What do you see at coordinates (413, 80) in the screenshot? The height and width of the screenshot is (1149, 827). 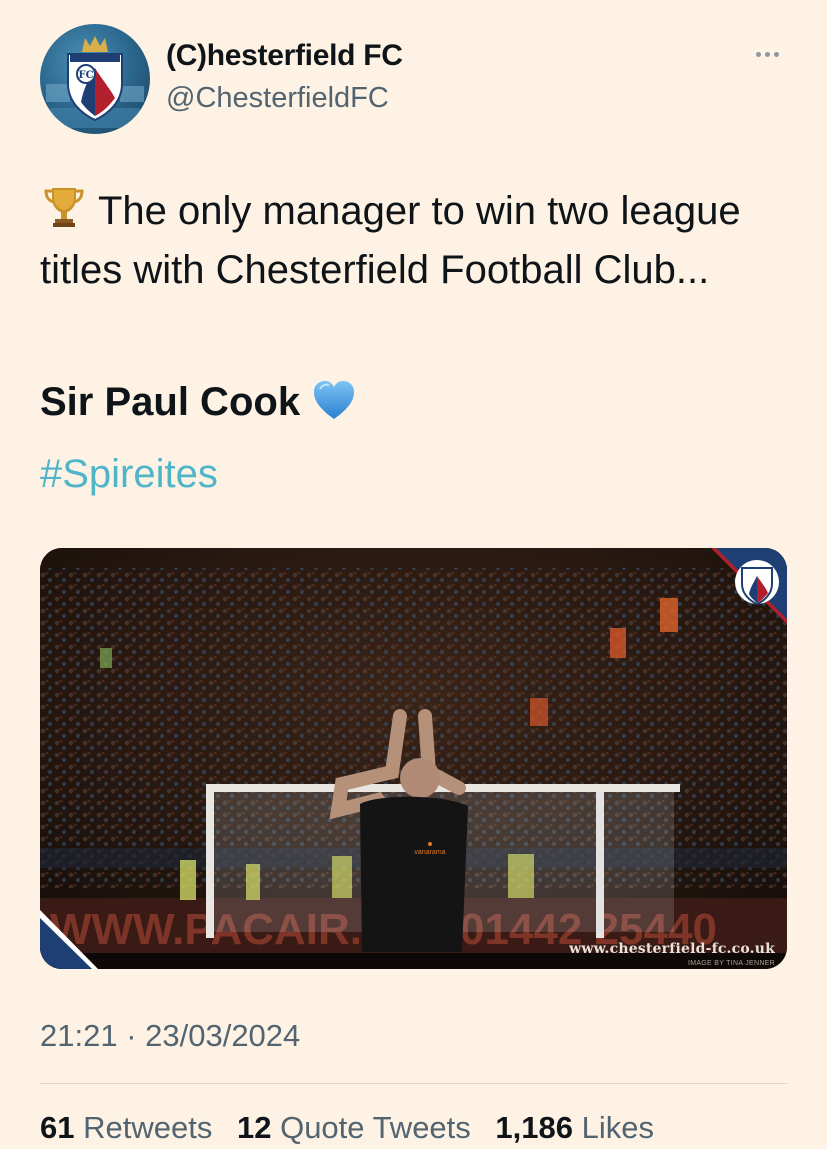 I see `tweet-header: FC (C)hesterfield FC @ChesterfieldFC` at bounding box center [413, 80].